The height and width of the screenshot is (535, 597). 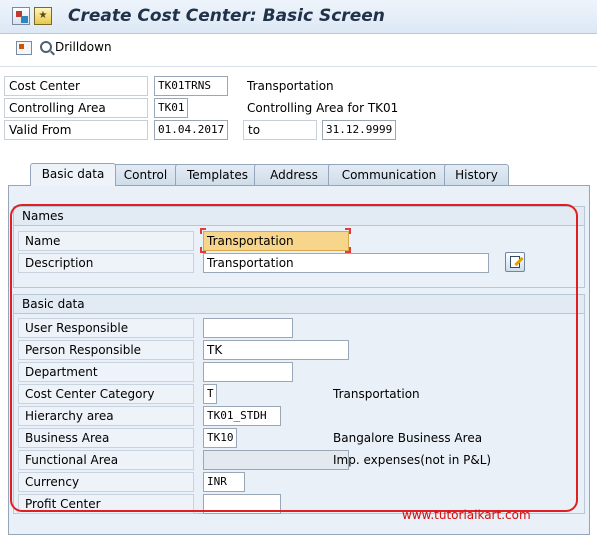 I want to click on sap-app-icon, so click(x=21, y=16).